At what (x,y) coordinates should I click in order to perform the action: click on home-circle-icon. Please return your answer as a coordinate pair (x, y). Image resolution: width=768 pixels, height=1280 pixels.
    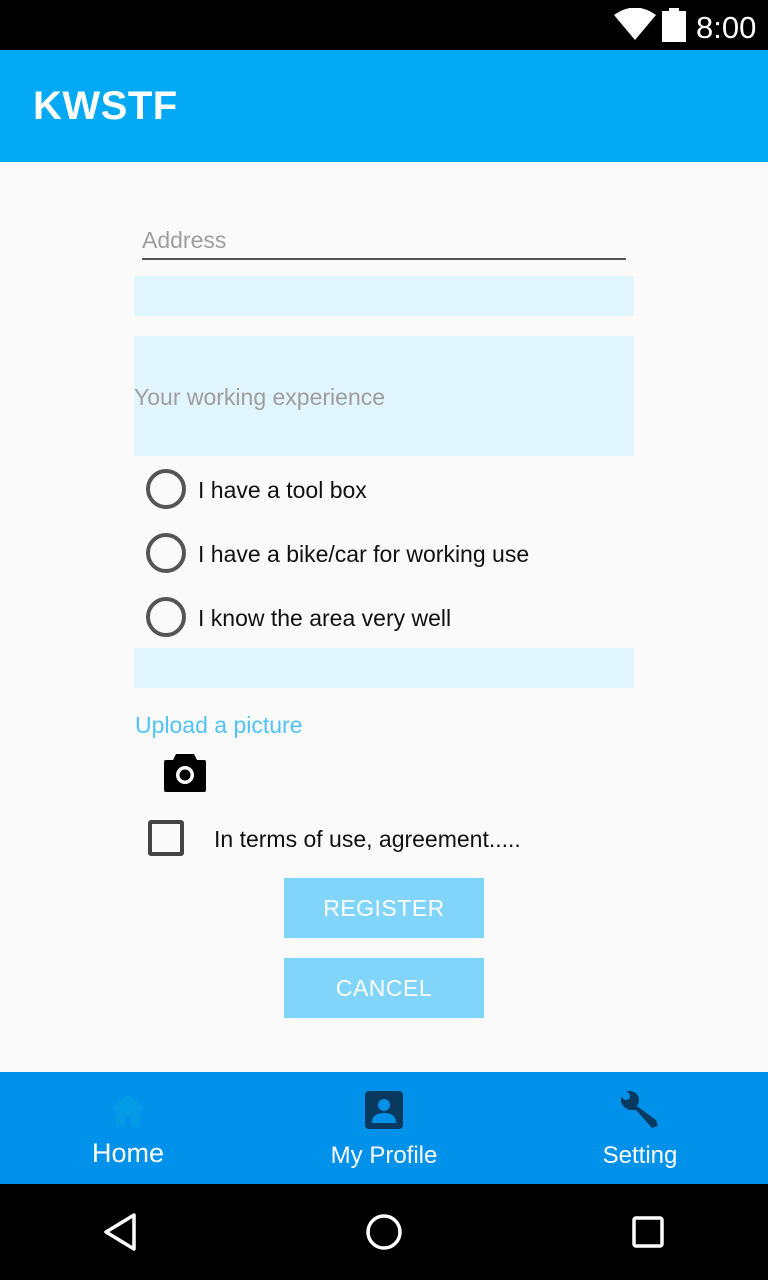
    Looking at the image, I should click on (384, 1232).